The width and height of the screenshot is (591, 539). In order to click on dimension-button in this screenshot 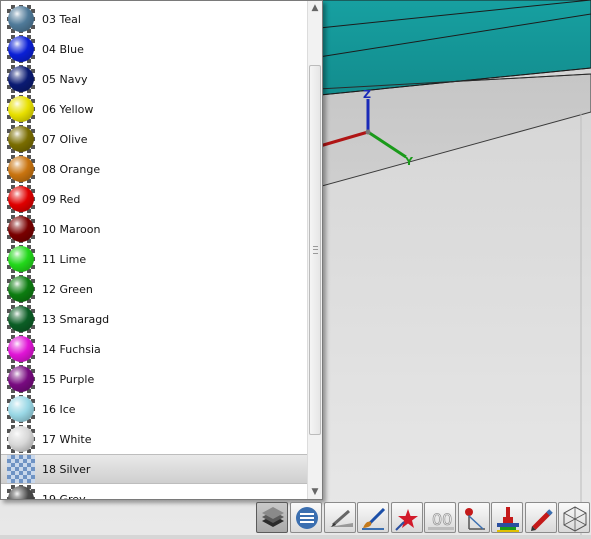, I will do `click(474, 517)`.